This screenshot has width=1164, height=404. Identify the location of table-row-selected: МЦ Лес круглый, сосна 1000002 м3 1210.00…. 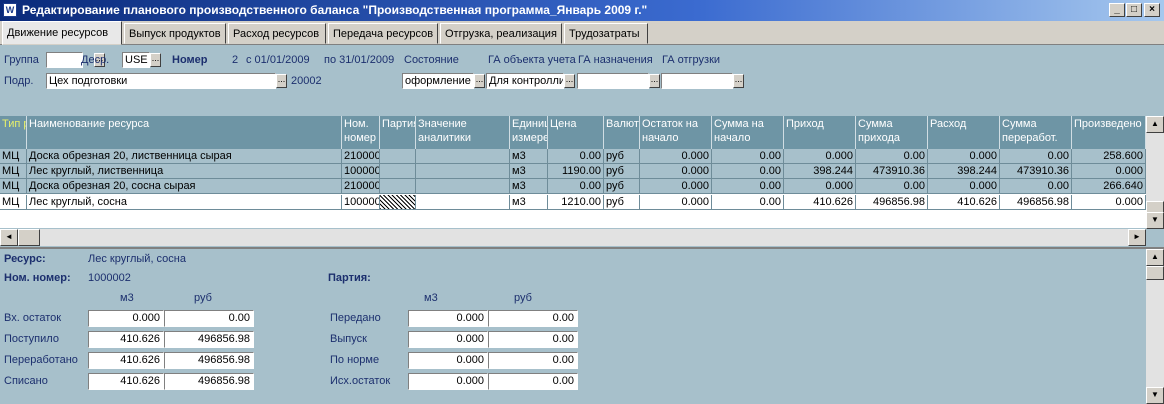
(573, 202).